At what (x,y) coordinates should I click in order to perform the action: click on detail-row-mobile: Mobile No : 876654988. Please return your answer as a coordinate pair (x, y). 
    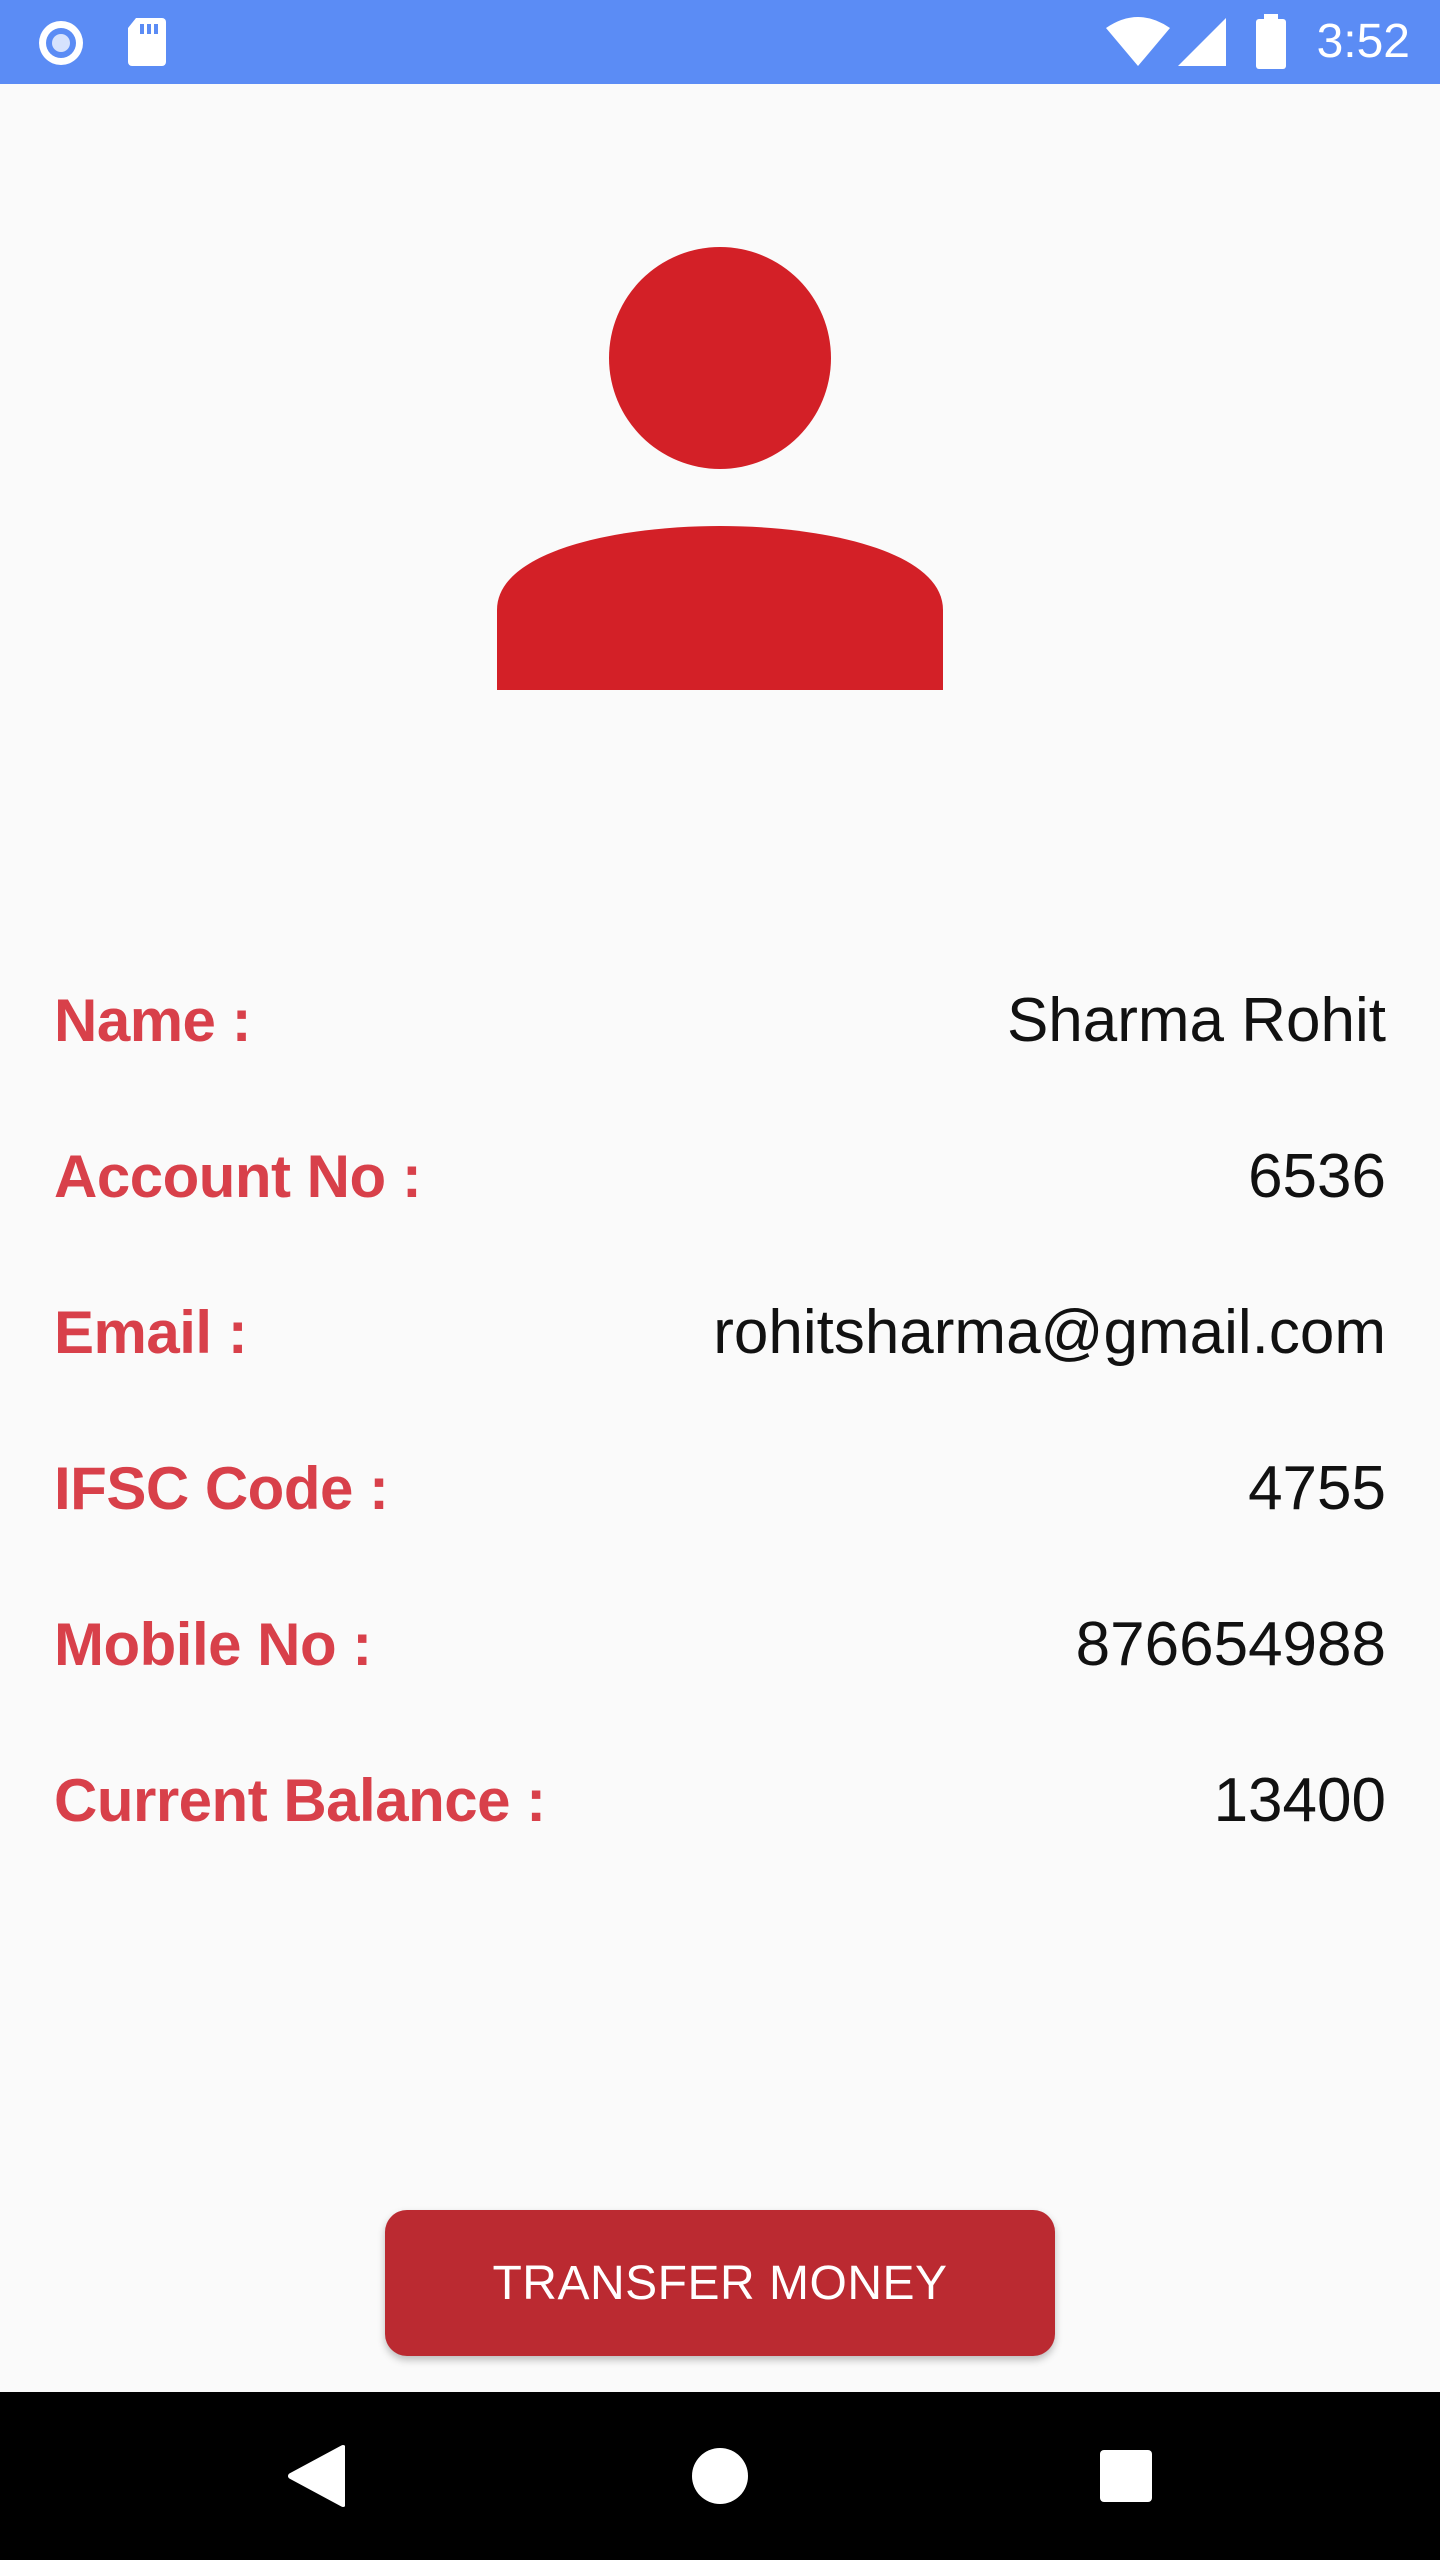
    Looking at the image, I should click on (720, 1644).